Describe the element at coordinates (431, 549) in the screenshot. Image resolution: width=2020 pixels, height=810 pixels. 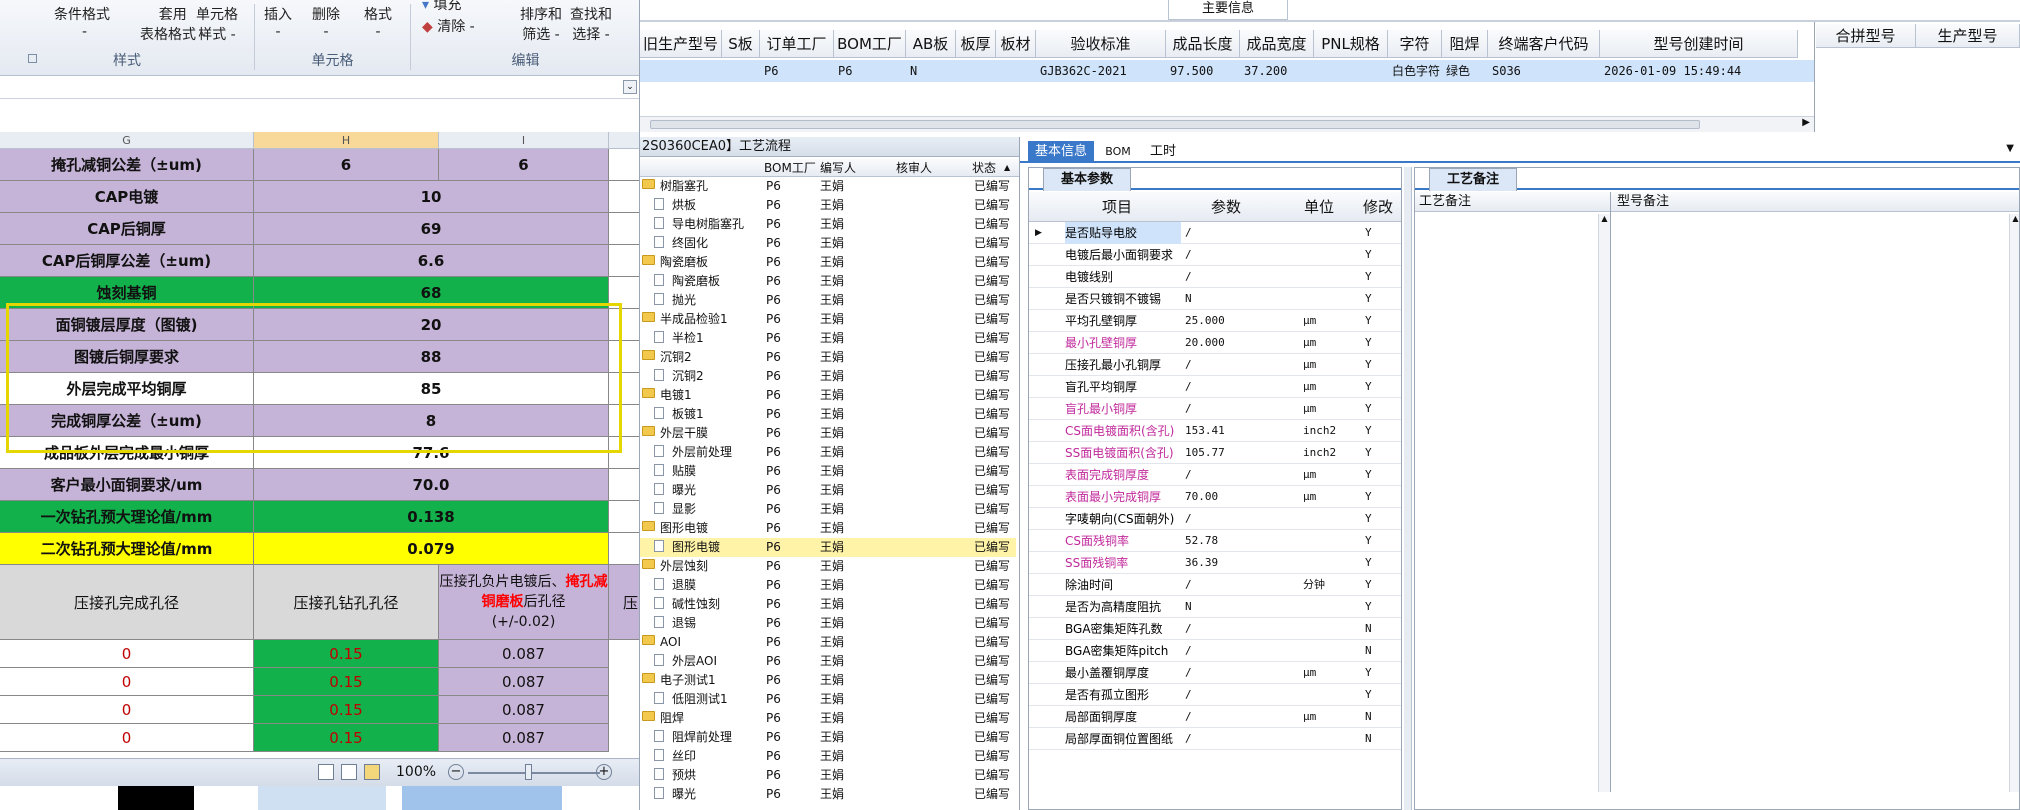
I see `row-value-merged: 0.079` at that location.